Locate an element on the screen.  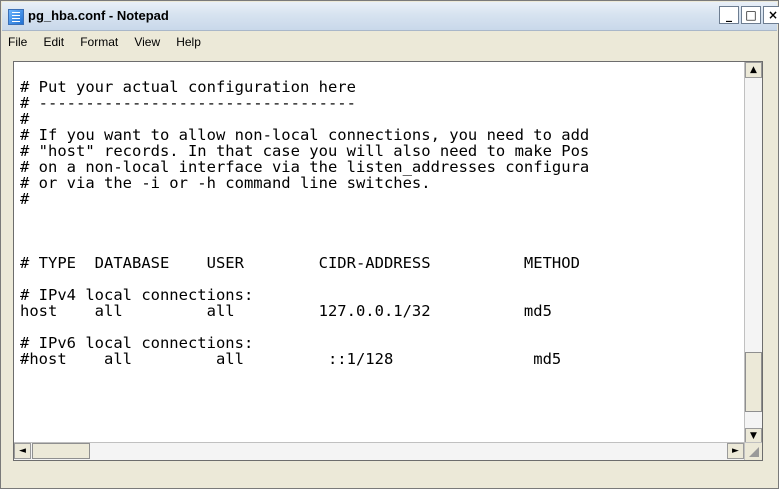
resize-grip is located at coordinates (753, 451).